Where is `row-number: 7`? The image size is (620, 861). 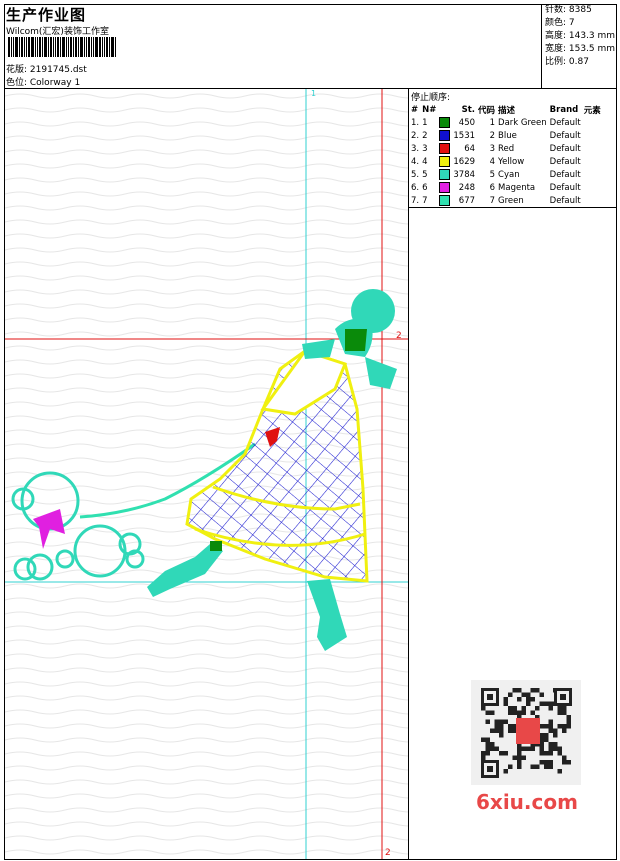 row-number: 7 is located at coordinates (425, 200).